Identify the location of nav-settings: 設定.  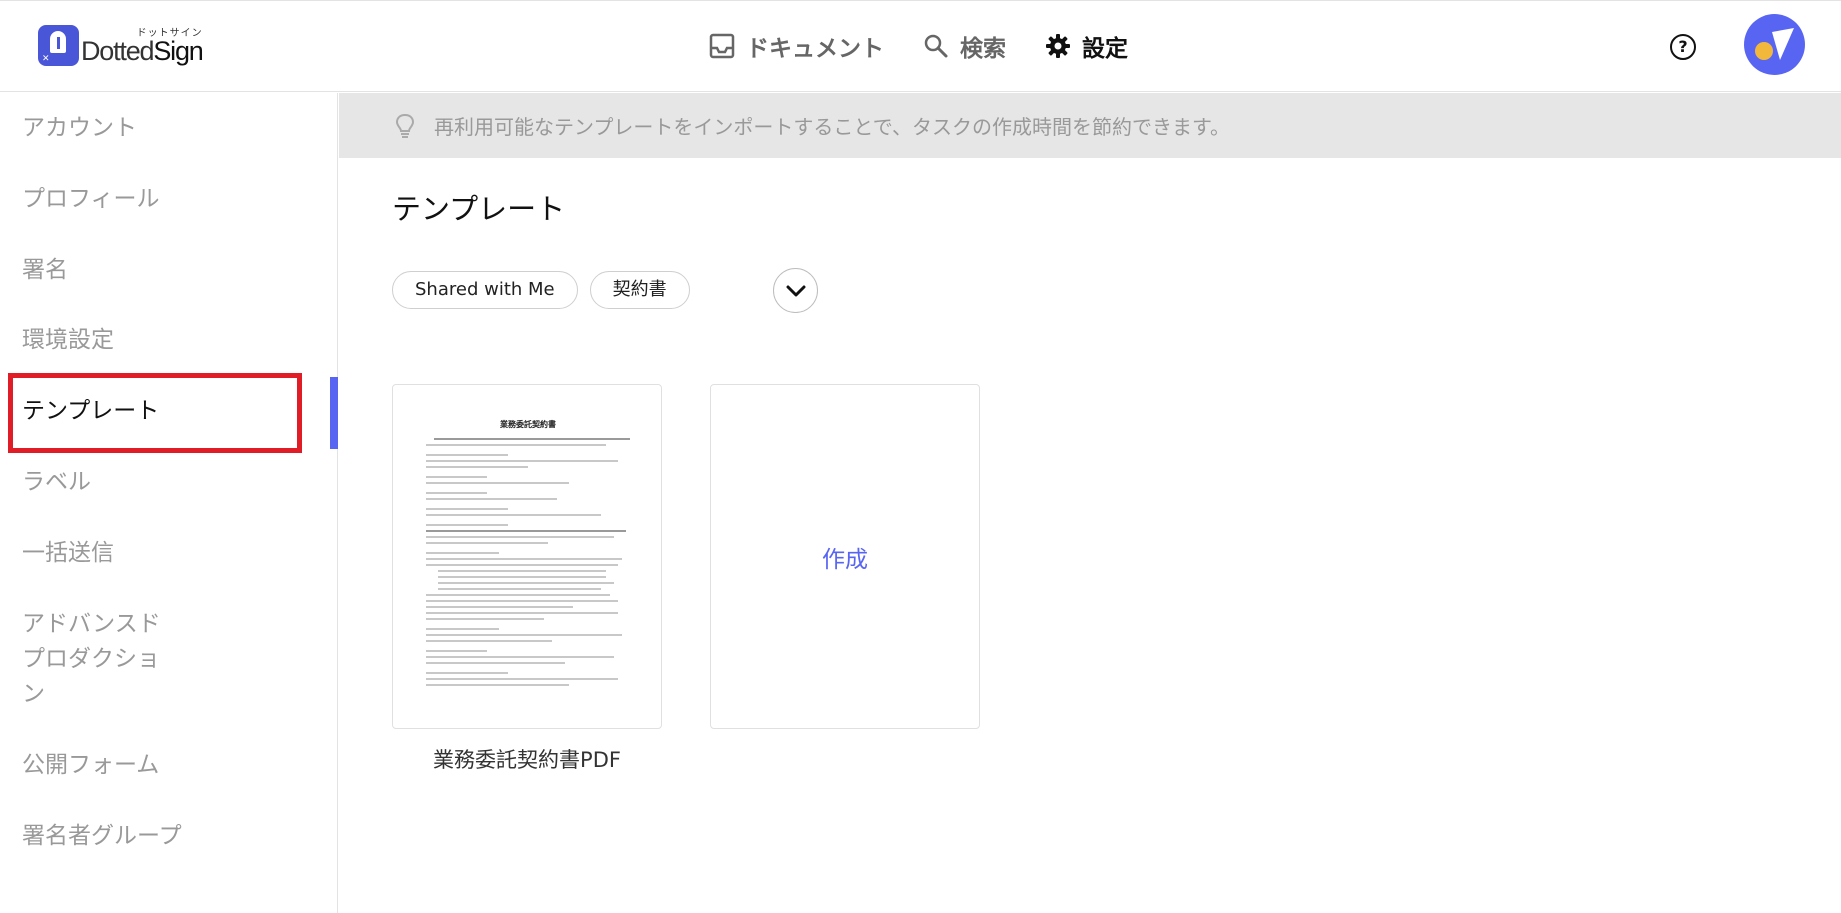
(1086, 46).